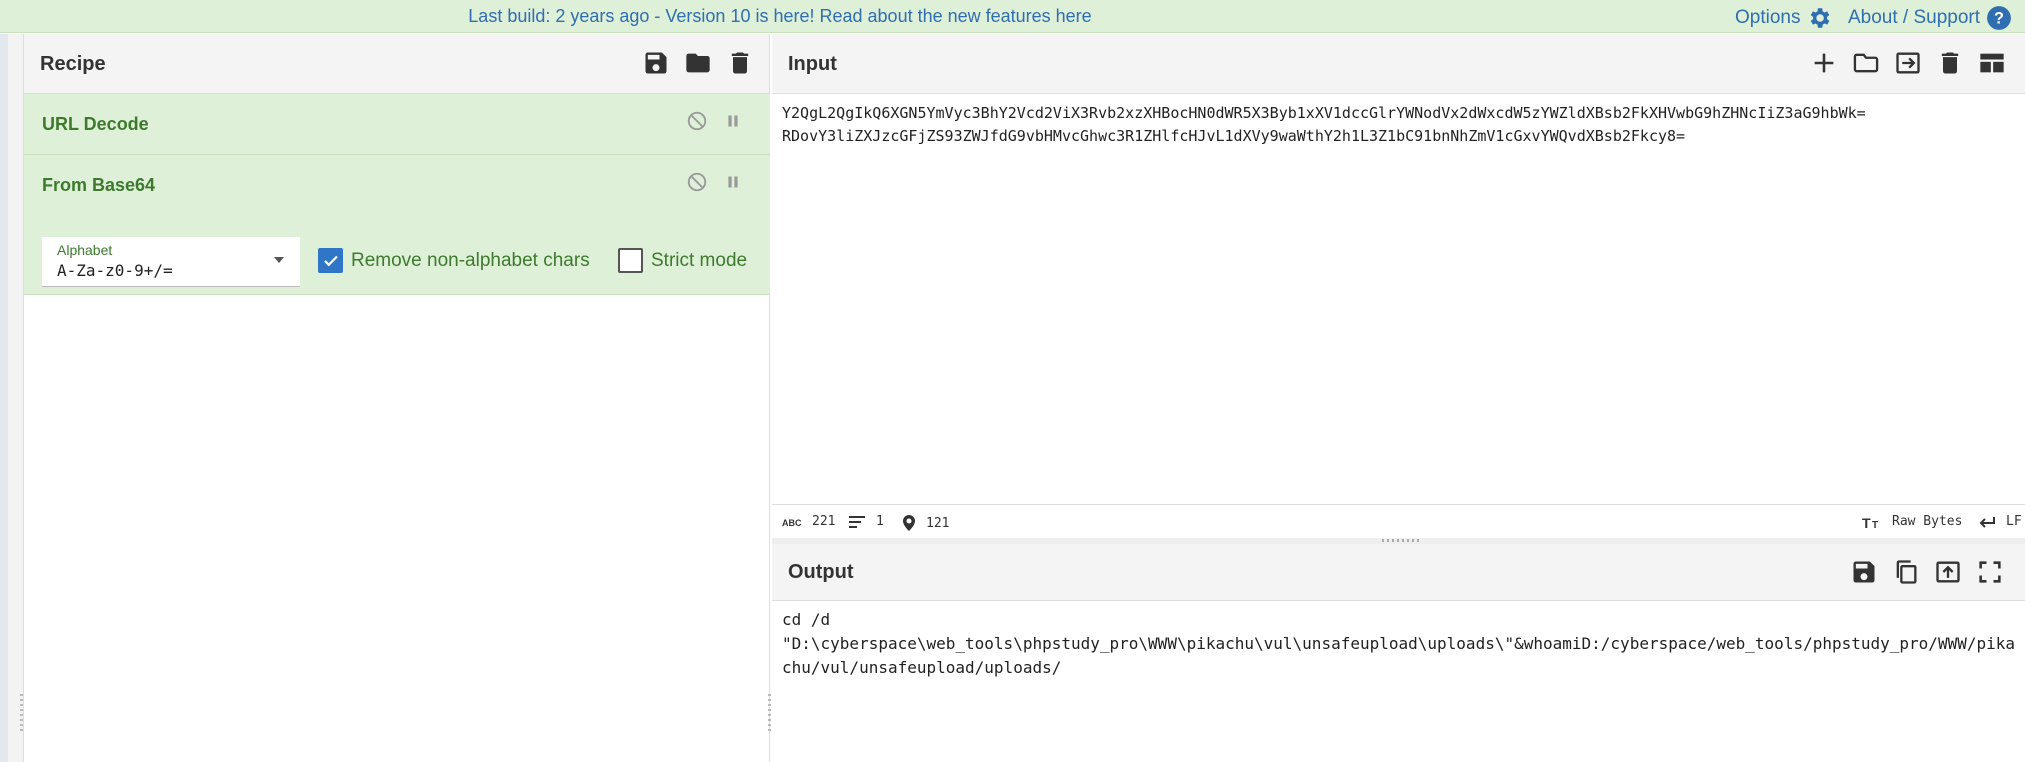 Image resolution: width=2025 pixels, height=762 pixels. I want to click on left-gutter, so click(12, 398).